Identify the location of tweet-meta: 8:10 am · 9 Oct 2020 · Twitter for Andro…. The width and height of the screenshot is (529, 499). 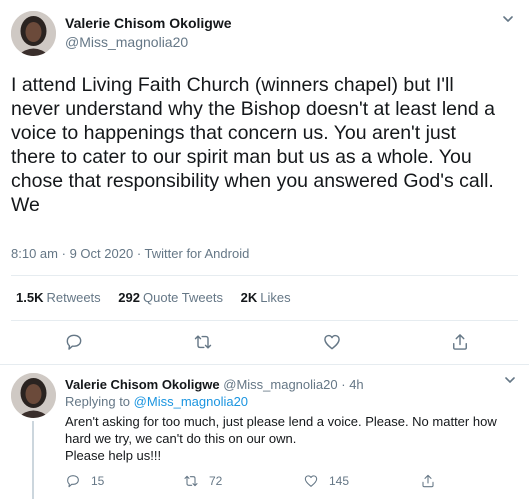
(130, 253).